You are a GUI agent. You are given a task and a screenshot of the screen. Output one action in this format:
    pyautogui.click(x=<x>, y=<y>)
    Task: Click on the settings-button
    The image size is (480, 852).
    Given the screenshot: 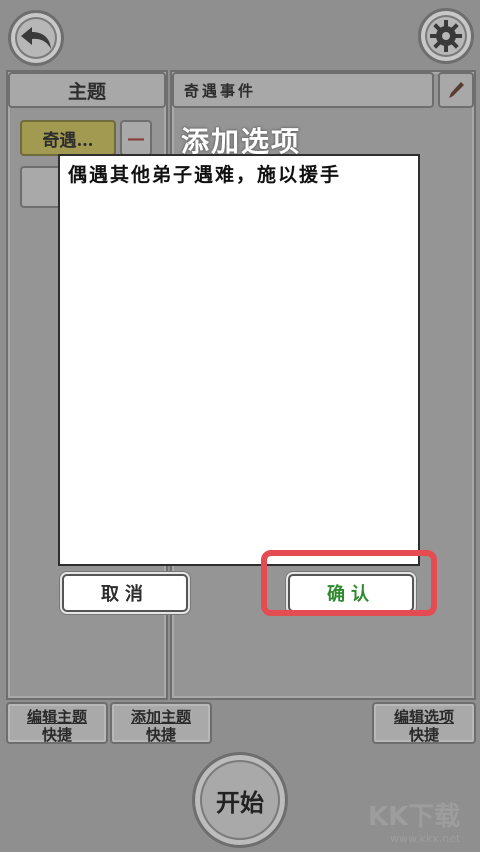 What is the action you would take?
    pyautogui.click(x=446, y=36)
    